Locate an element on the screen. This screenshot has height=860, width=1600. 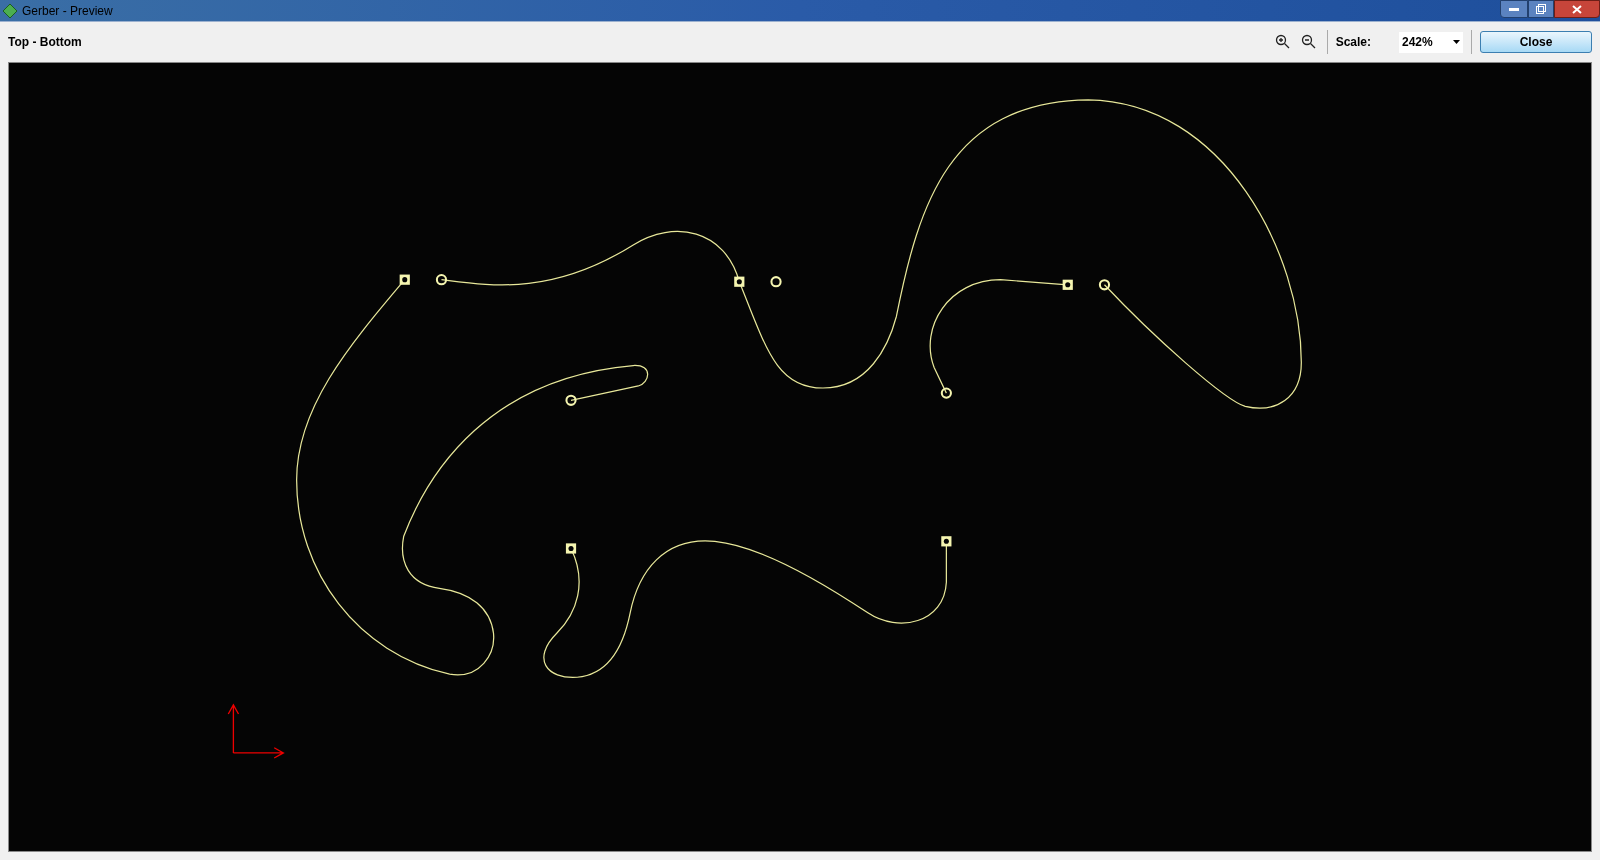
caret-icon is located at coordinates (1456, 42).